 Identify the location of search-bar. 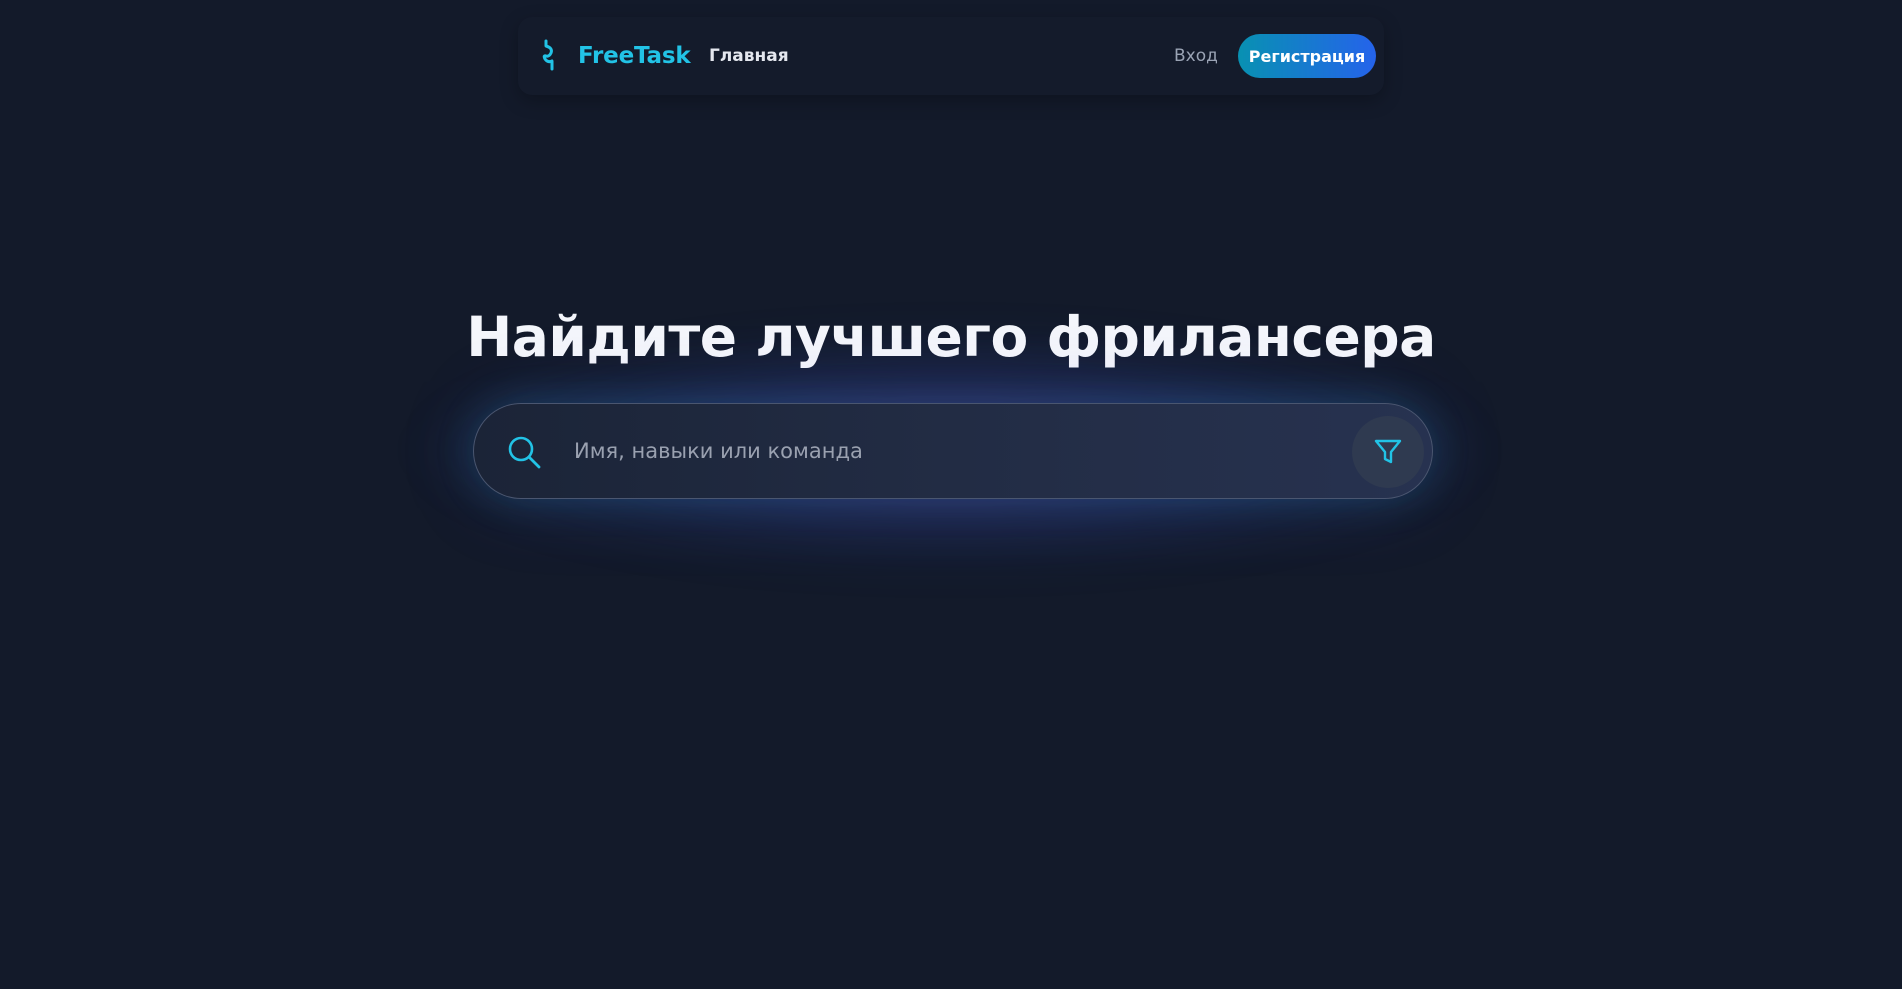
(953, 451).